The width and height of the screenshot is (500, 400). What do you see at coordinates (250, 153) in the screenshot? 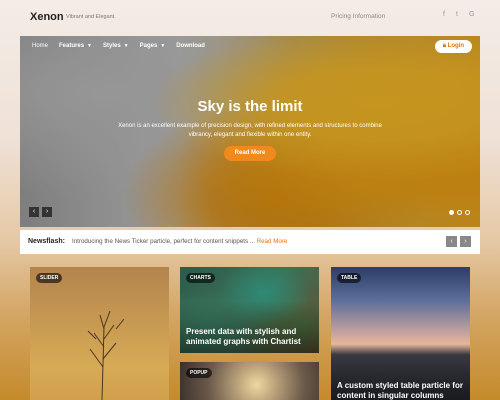
I see `read-more-button: Read More` at bounding box center [250, 153].